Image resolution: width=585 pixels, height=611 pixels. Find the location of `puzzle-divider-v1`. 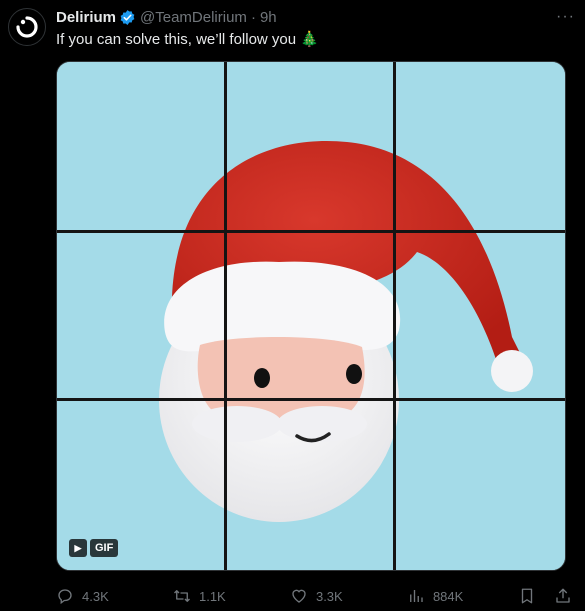

puzzle-divider-v1 is located at coordinates (225, 316).